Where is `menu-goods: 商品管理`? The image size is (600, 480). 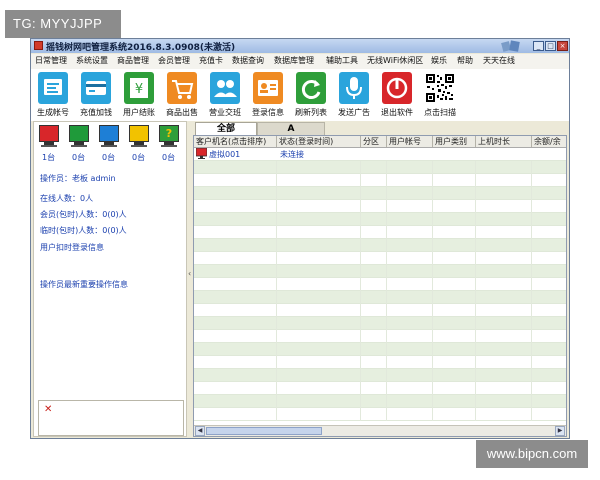
menu-goods: 商品管理 is located at coordinates (133, 60).